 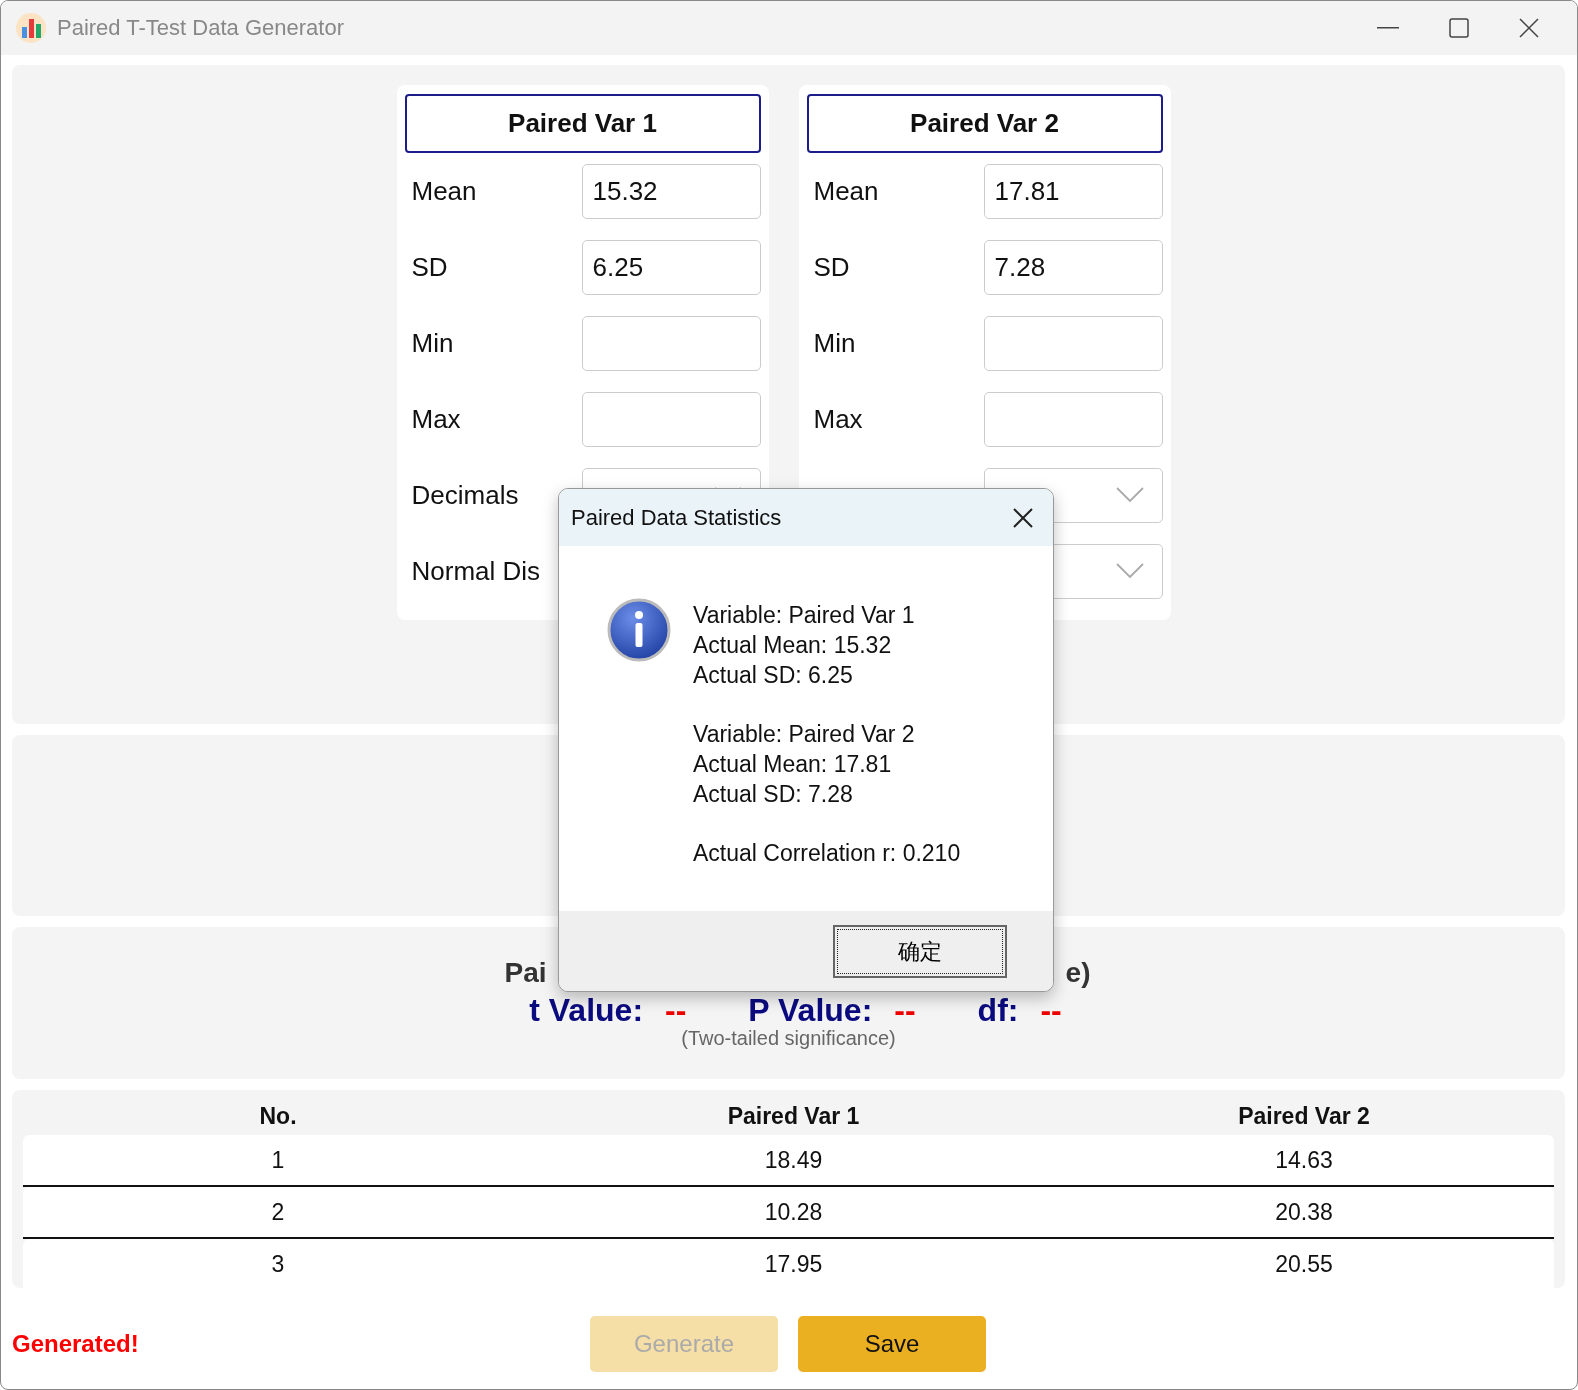 What do you see at coordinates (773, 675) in the screenshot?
I see `message-line: Actual SD: 6.25` at bounding box center [773, 675].